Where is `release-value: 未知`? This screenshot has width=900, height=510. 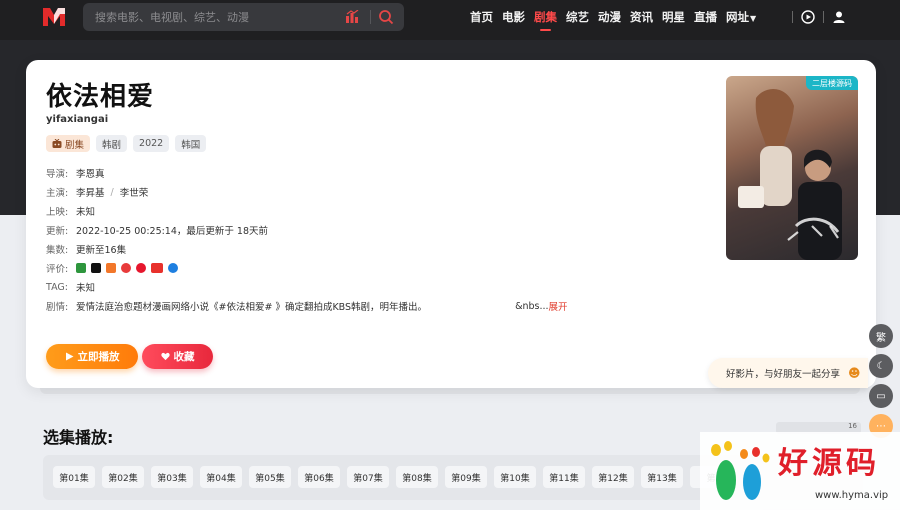
release-value: 未知 is located at coordinates (86, 212).